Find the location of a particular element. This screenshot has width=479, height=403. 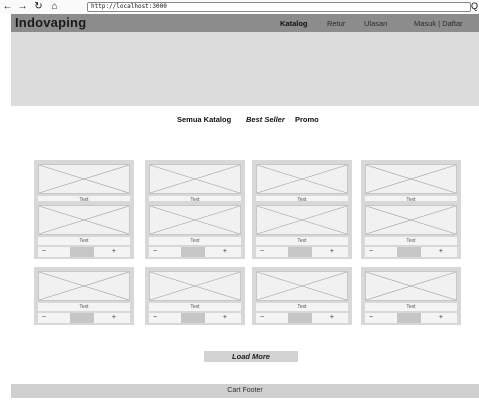

back-arrow-icon: ← is located at coordinates (7, 7).